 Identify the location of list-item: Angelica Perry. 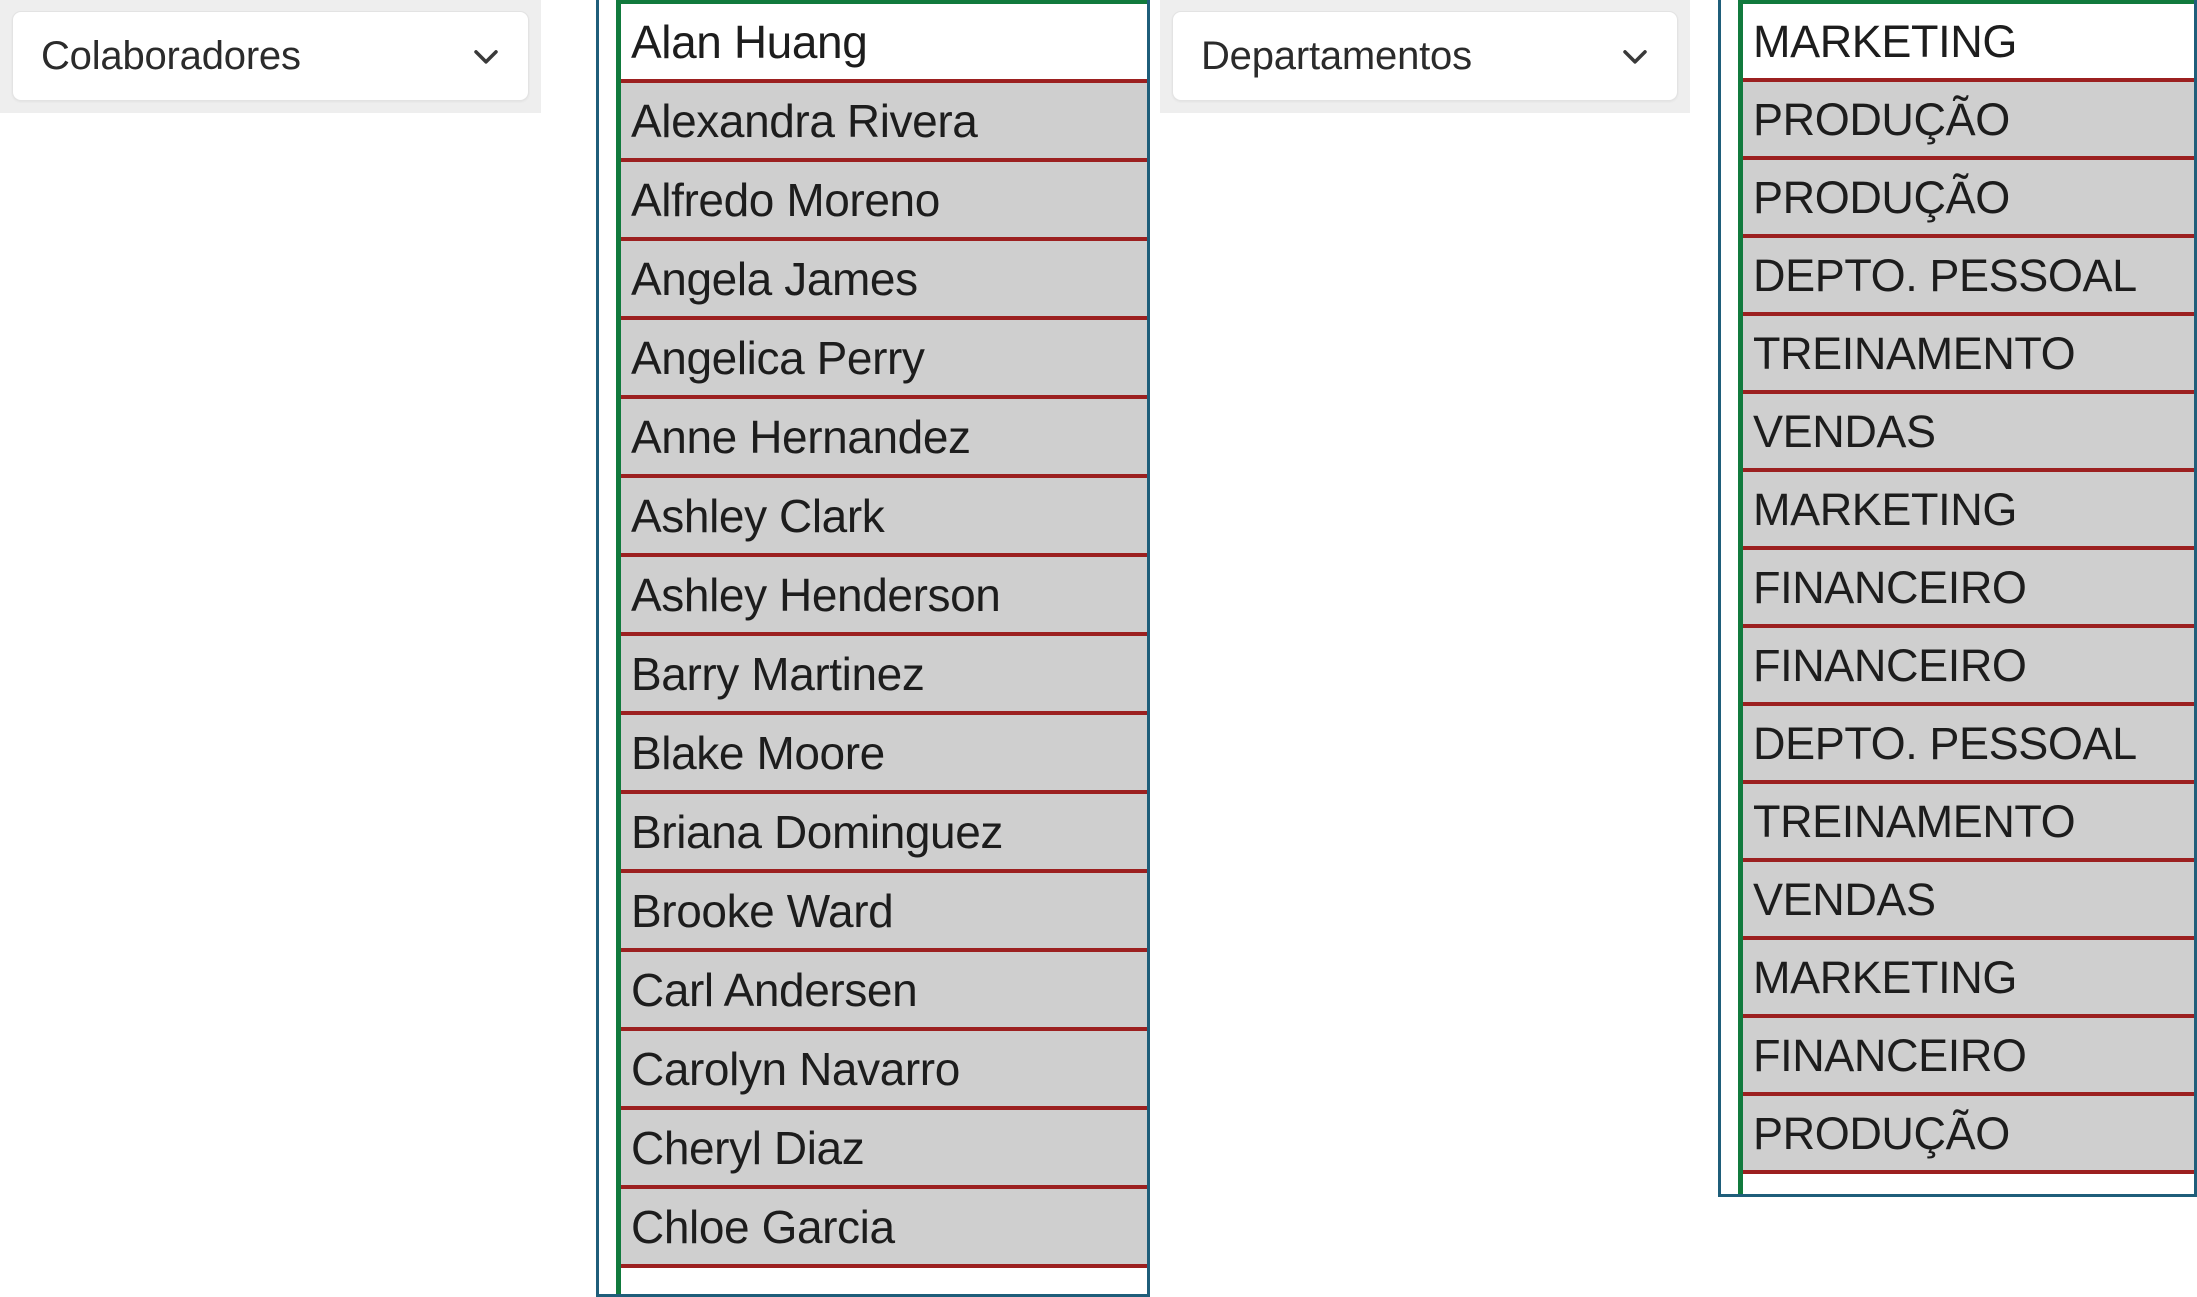
(884, 359).